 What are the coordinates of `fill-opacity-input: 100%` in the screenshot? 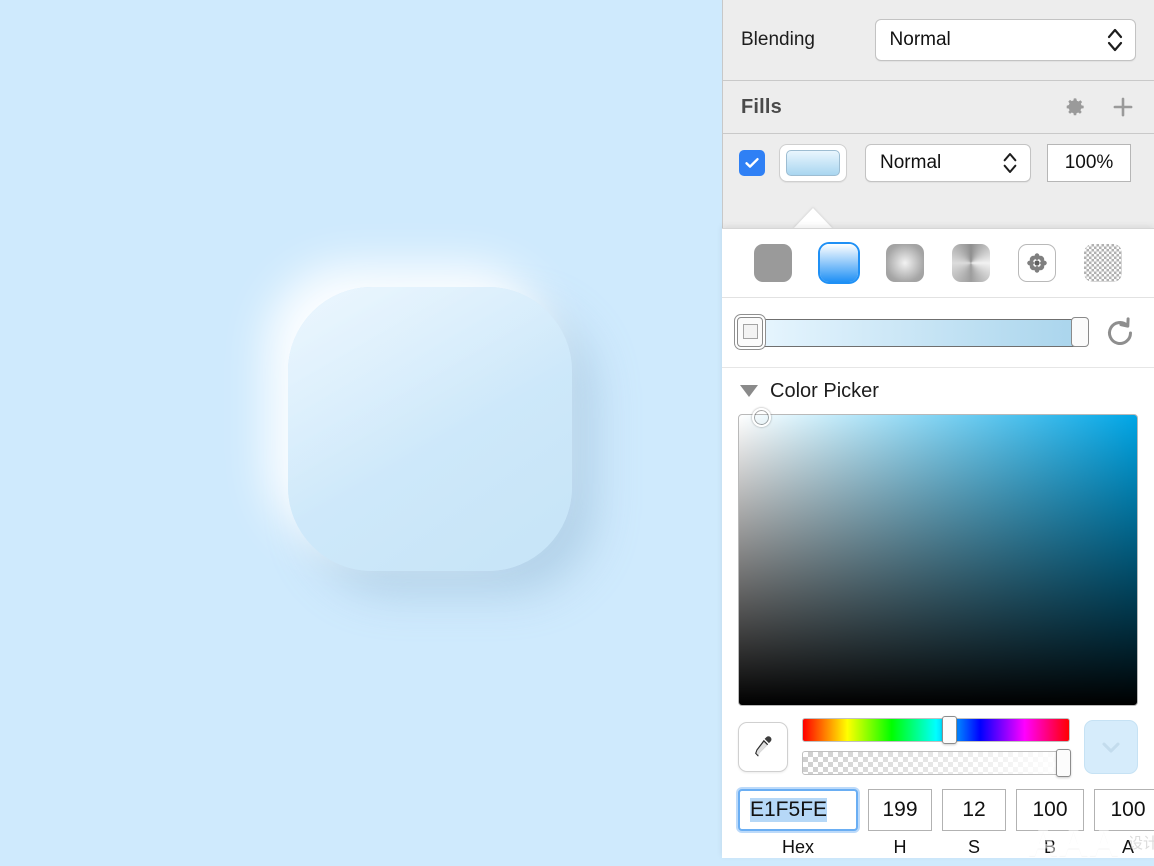 It's located at (1089, 163).